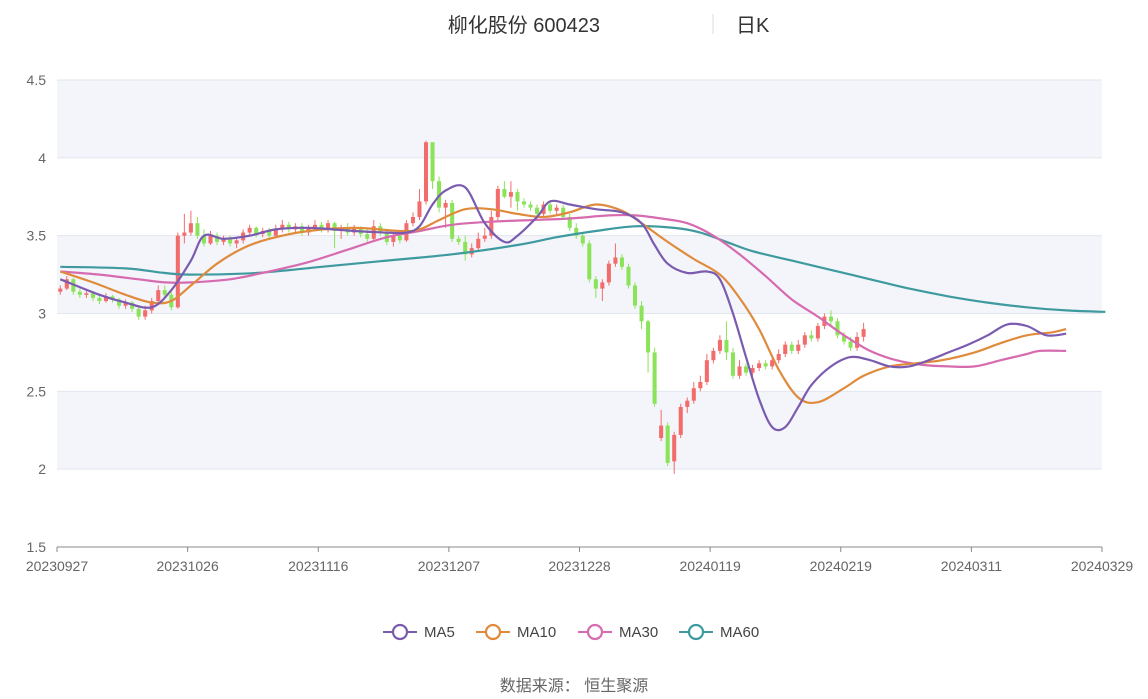 This screenshot has height=699, width=1148. I want to click on x-tick-label: 20240329, so click(1102, 566).